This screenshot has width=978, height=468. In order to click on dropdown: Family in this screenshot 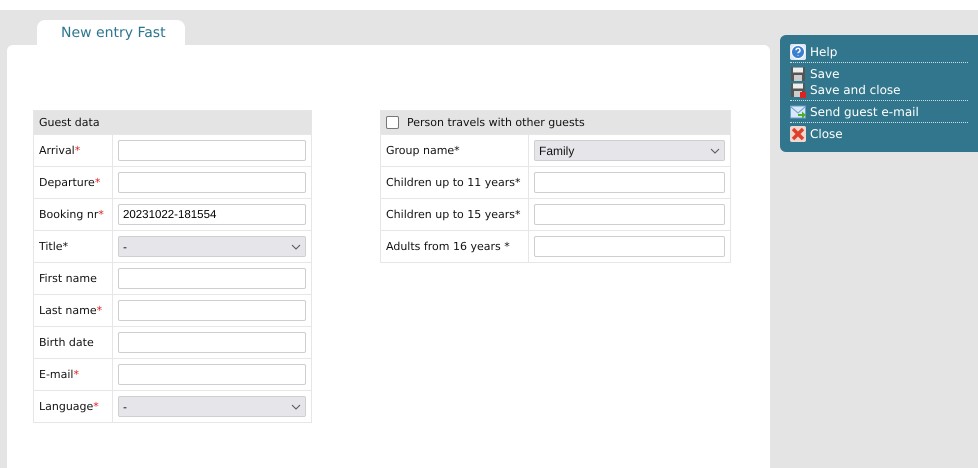, I will do `click(629, 150)`.